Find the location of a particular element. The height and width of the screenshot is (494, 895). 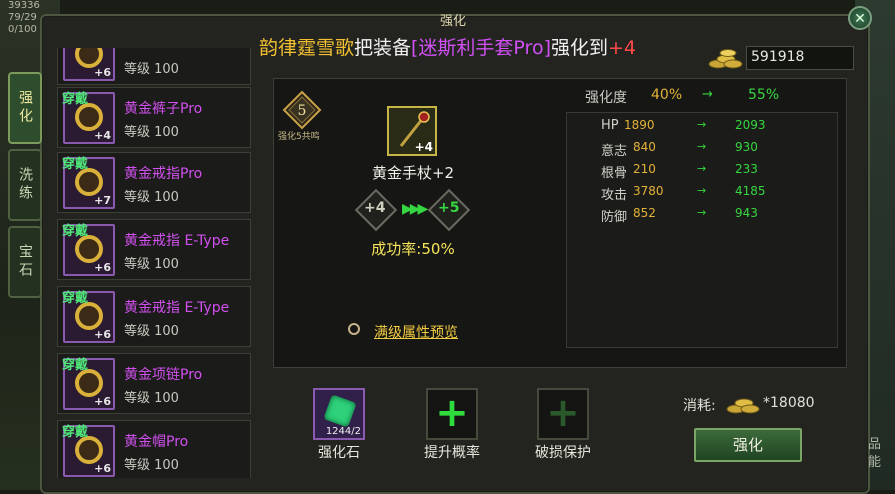

equipment-slot-level: +4 is located at coordinates (423, 147).